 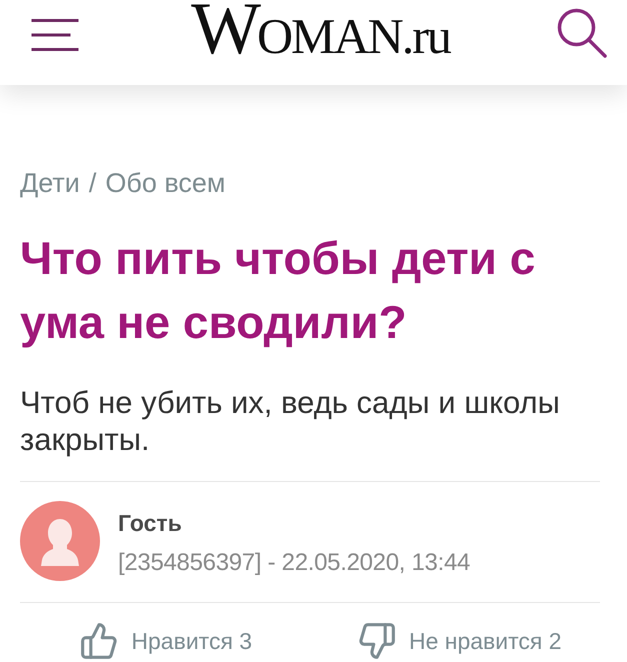 I want to click on thumbs-up-icon, so click(x=99, y=641).